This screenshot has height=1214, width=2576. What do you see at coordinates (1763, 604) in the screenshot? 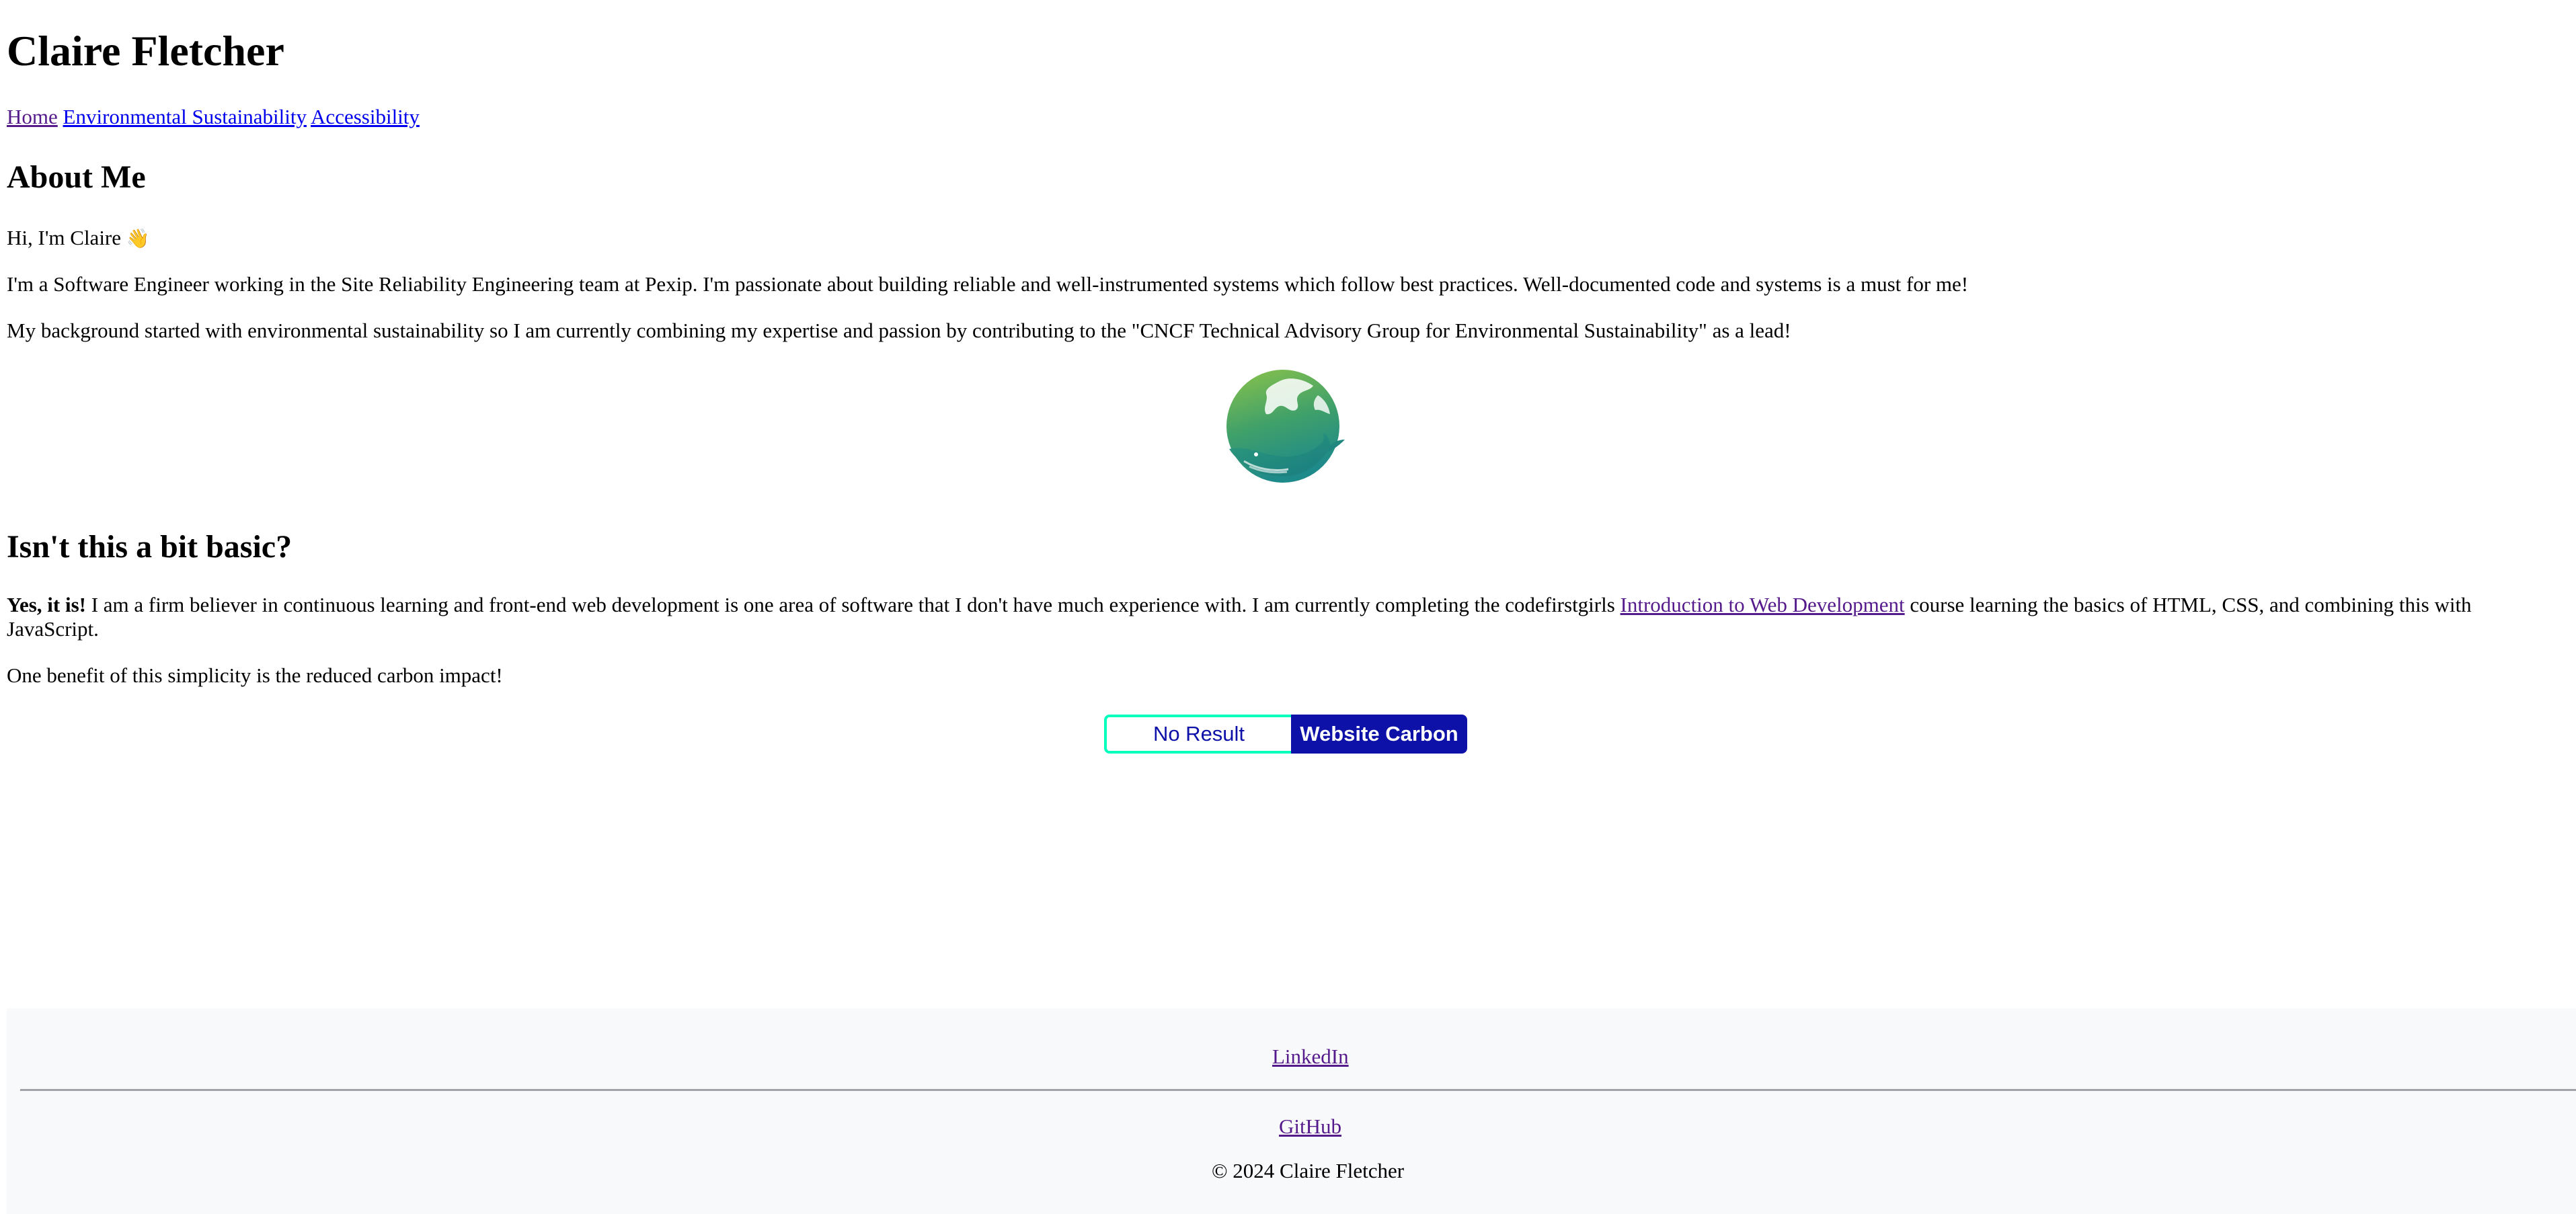
I see `course-link: Introduction to Web Development` at bounding box center [1763, 604].